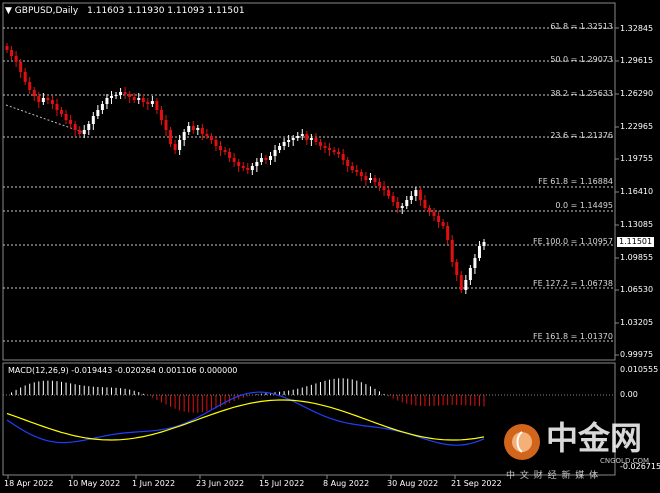  I want to click on macd-signal-line, so click(245, 420).